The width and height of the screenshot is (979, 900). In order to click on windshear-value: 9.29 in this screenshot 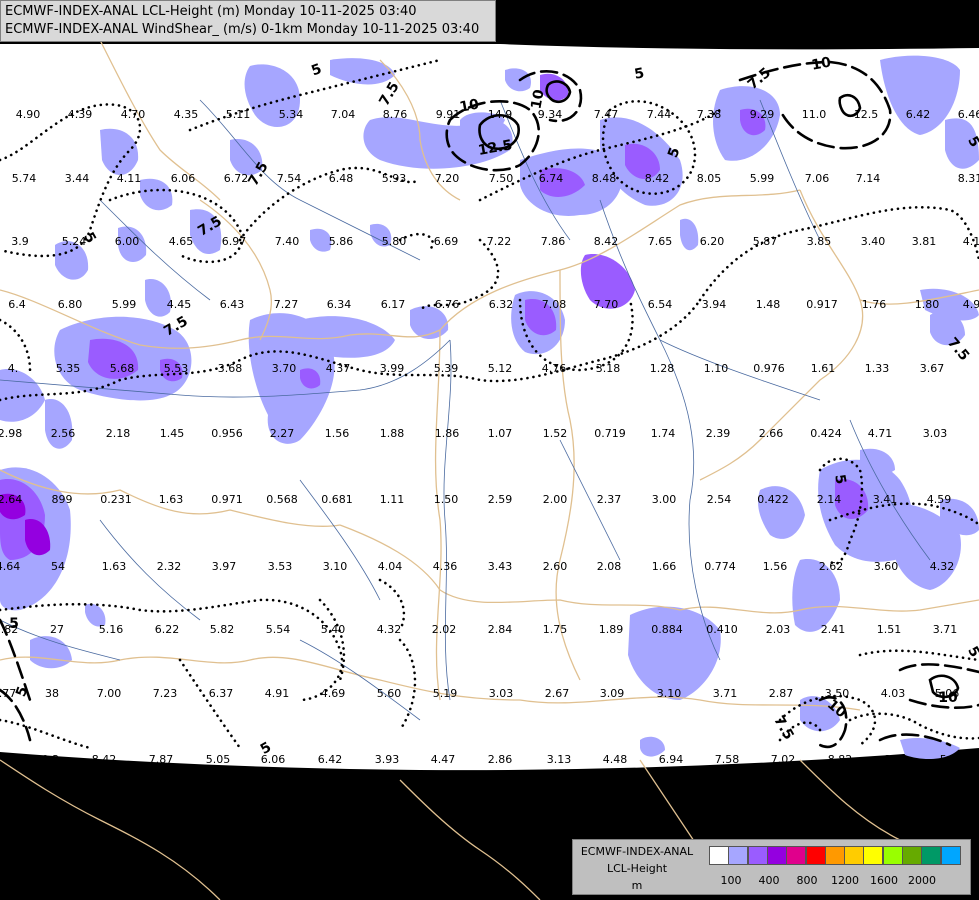, I will do `click(762, 114)`.